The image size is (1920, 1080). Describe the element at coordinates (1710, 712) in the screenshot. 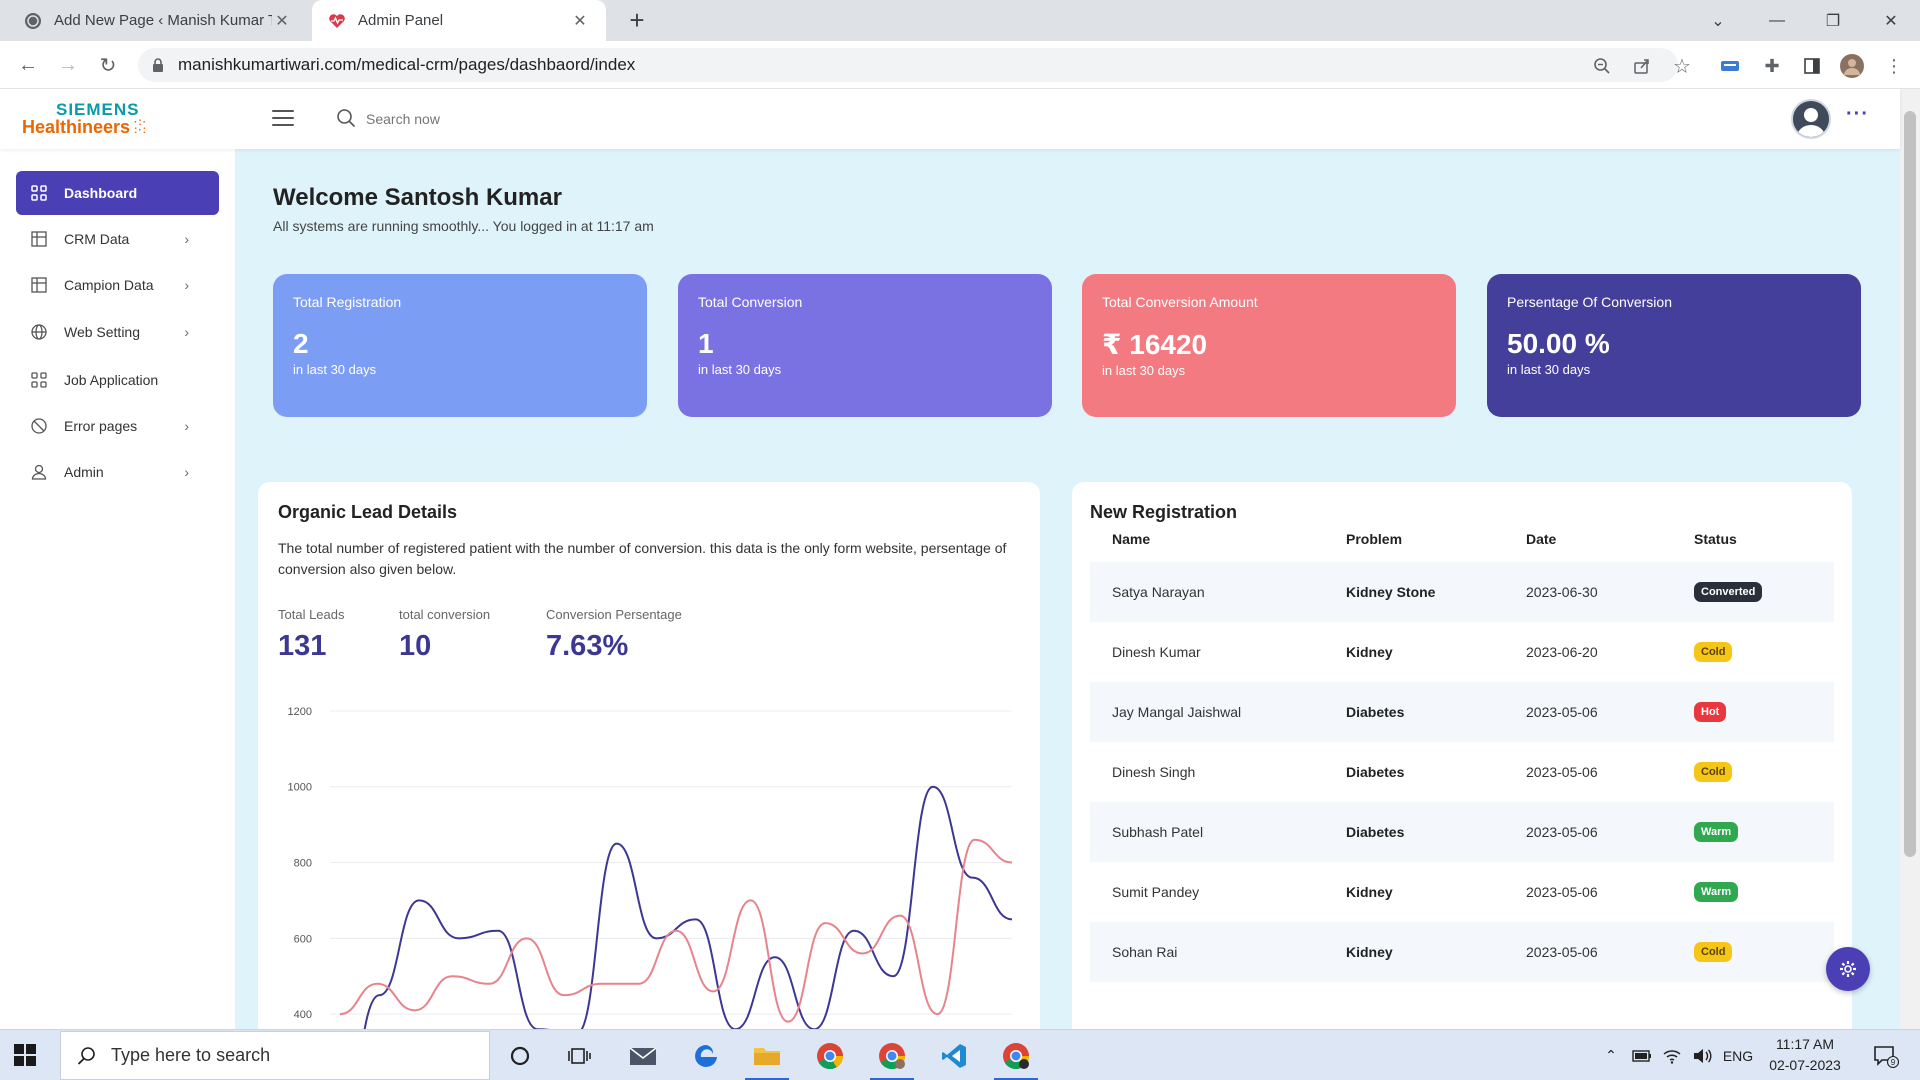

I see `status-badge: Hot` at that location.